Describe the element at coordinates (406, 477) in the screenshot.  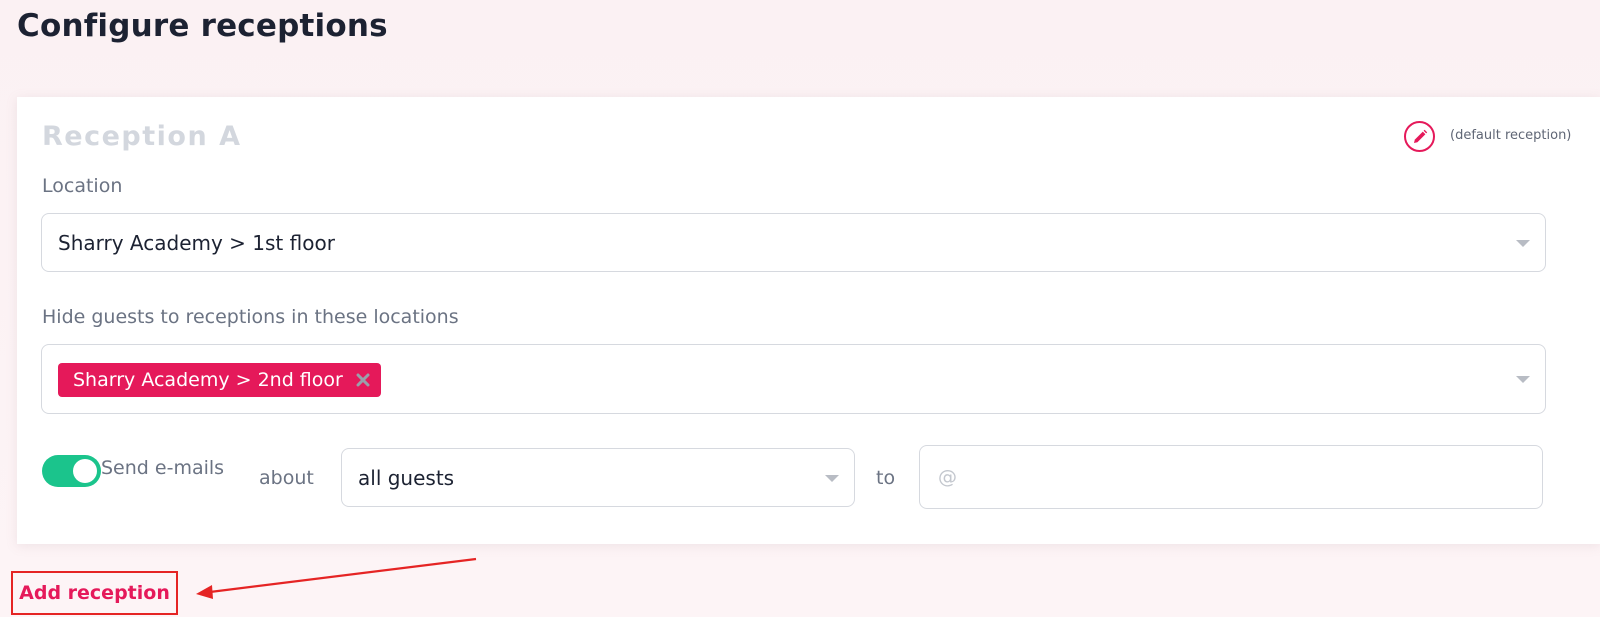
I see `about-select-value: all guests` at that location.